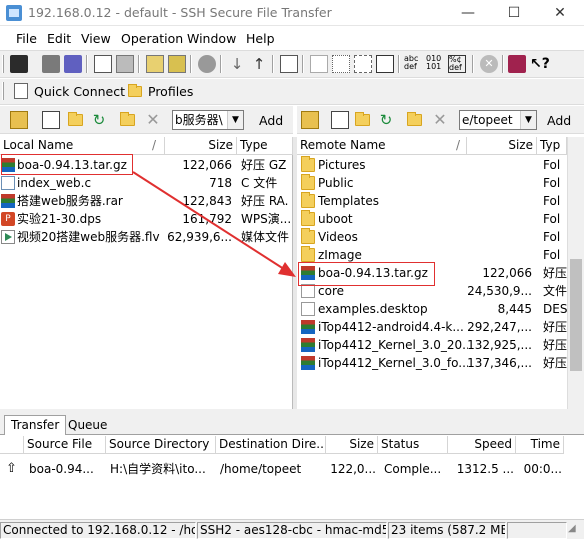 This screenshot has width=584, height=539. Describe the element at coordinates (161, 445) in the screenshot. I see `transfer-col-source-dir: Source Directory` at that location.